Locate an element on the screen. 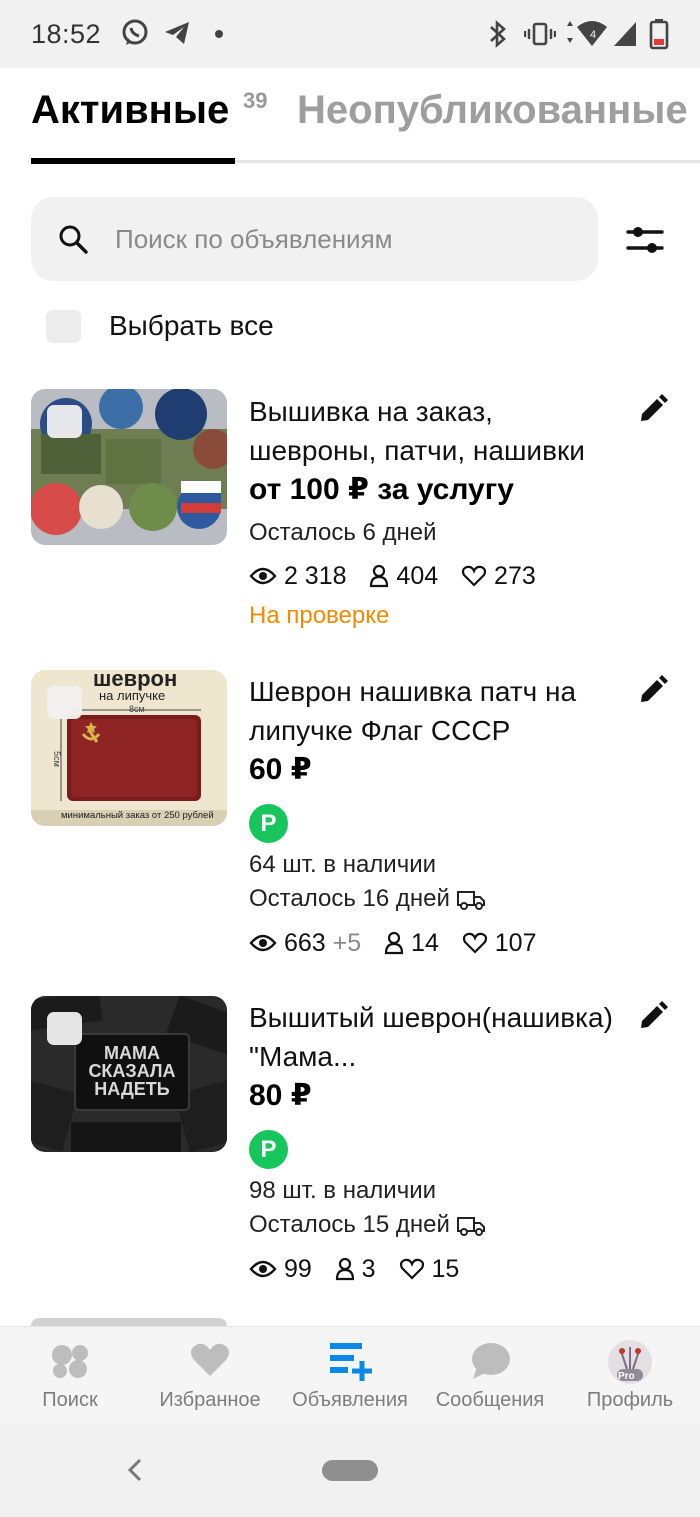  status-bar: 18:52 4 is located at coordinates (350, 34).